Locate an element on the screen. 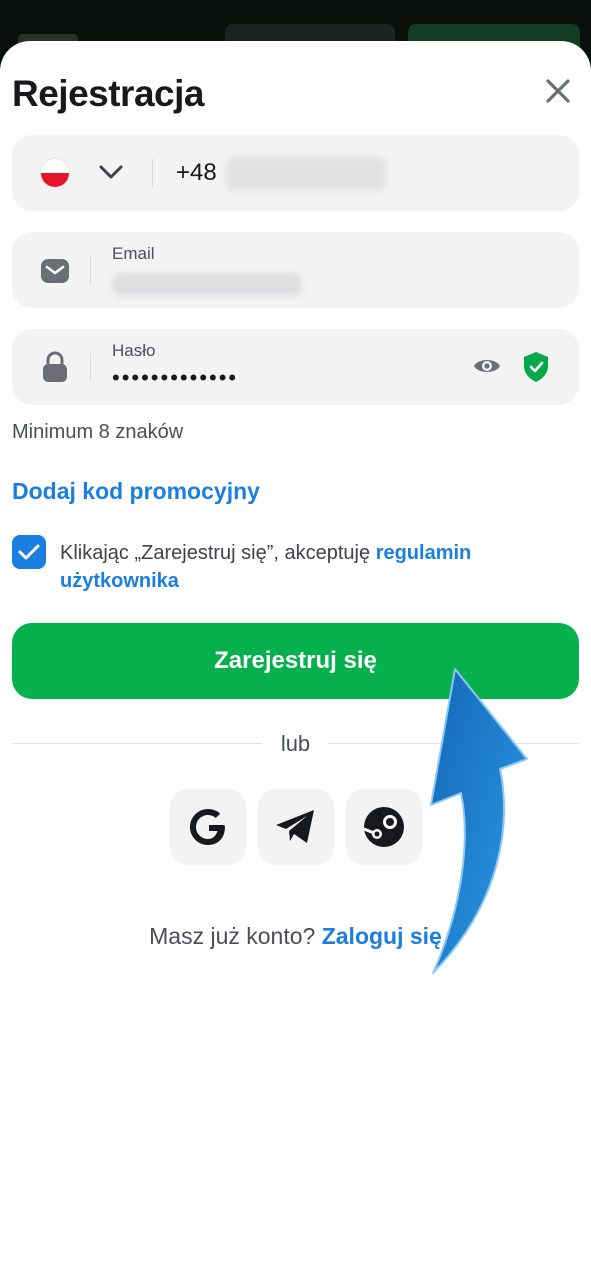 The image size is (591, 1280). terms-checkbox is located at coordinates (29, 552).